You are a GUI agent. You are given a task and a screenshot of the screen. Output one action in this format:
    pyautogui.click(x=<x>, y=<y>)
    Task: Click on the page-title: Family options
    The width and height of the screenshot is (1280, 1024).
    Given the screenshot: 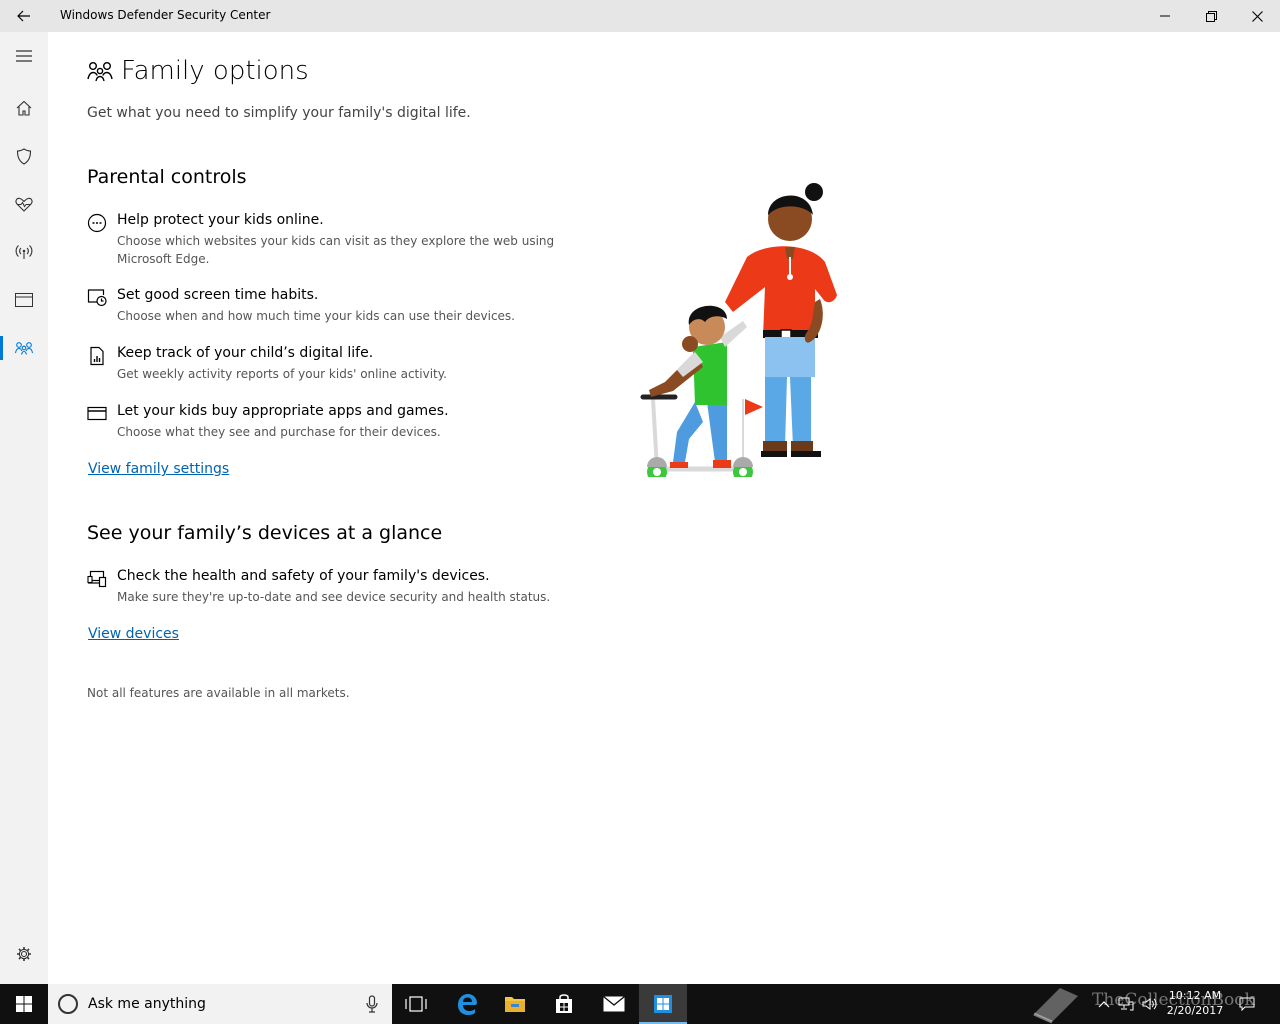 What is the action you would take?
    pyautogui.click(x=215, y=71)
    